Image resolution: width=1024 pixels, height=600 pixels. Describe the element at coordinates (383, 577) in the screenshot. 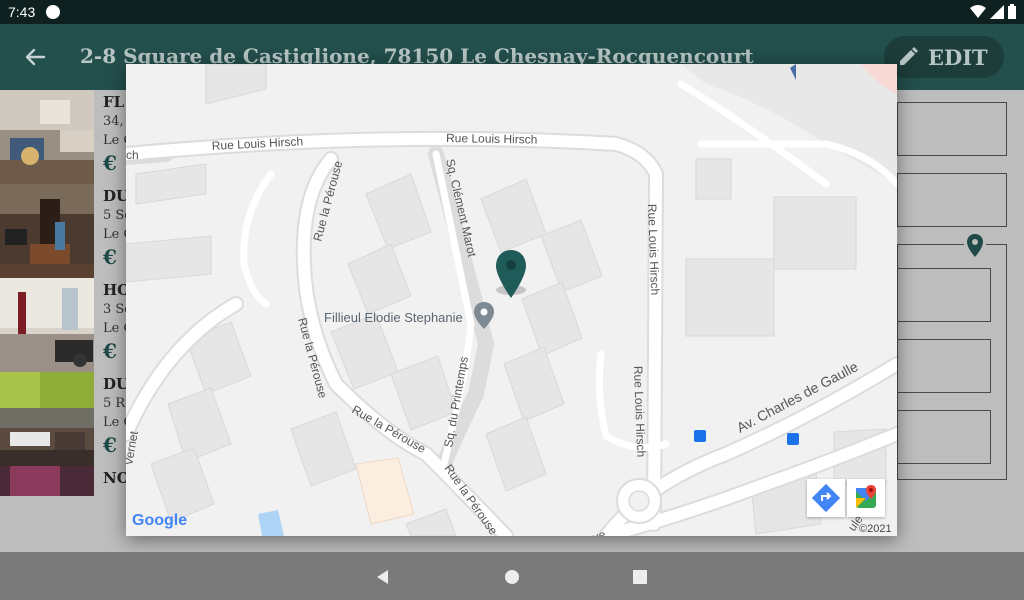

I see `nav-back-icon` at that location.